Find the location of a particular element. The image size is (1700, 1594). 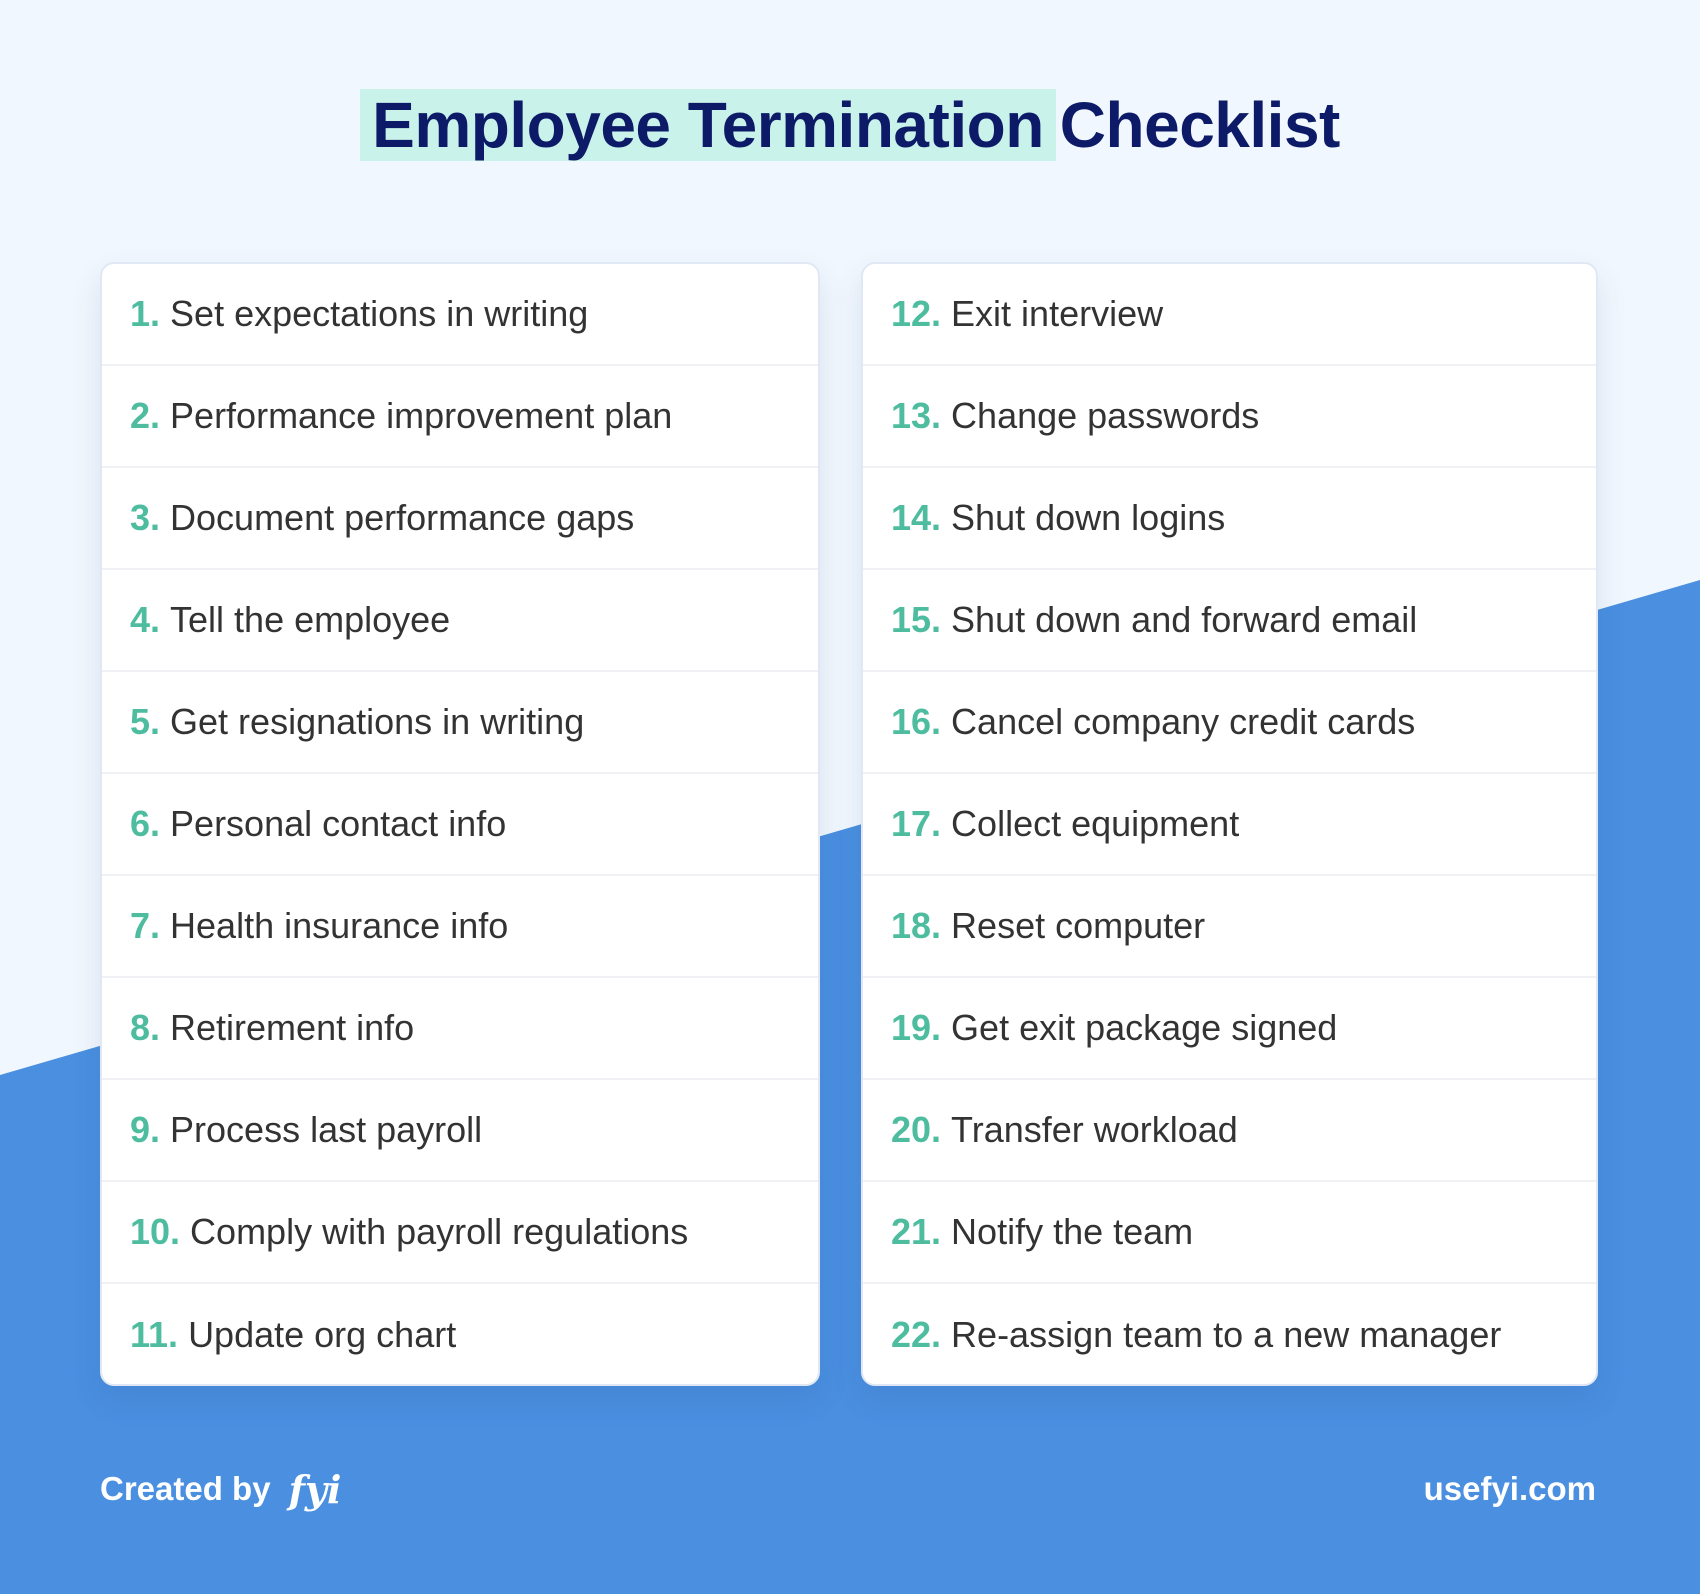

list-item: 3. Document performance gaps is located at coordinates (460, 519).